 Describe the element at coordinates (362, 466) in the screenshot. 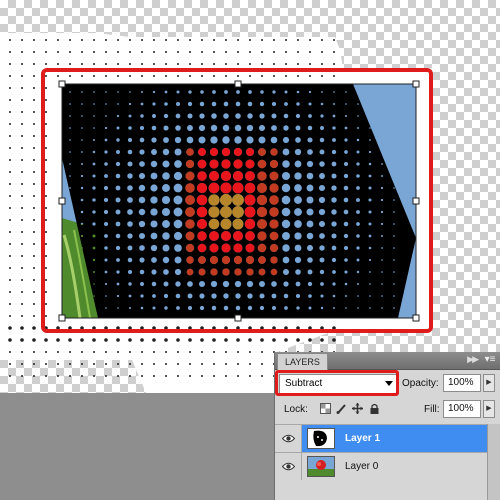

I see `layer-name: Layer 0` at that location.